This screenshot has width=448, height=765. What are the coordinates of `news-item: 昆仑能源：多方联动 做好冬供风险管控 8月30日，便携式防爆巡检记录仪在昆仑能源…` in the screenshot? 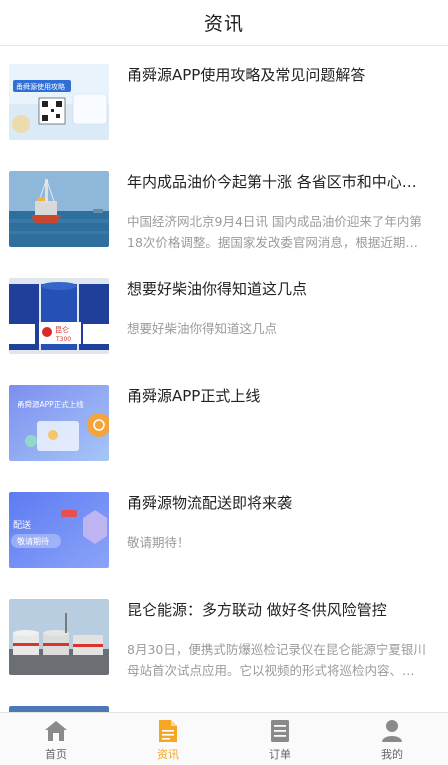 It's located at (224, 634).